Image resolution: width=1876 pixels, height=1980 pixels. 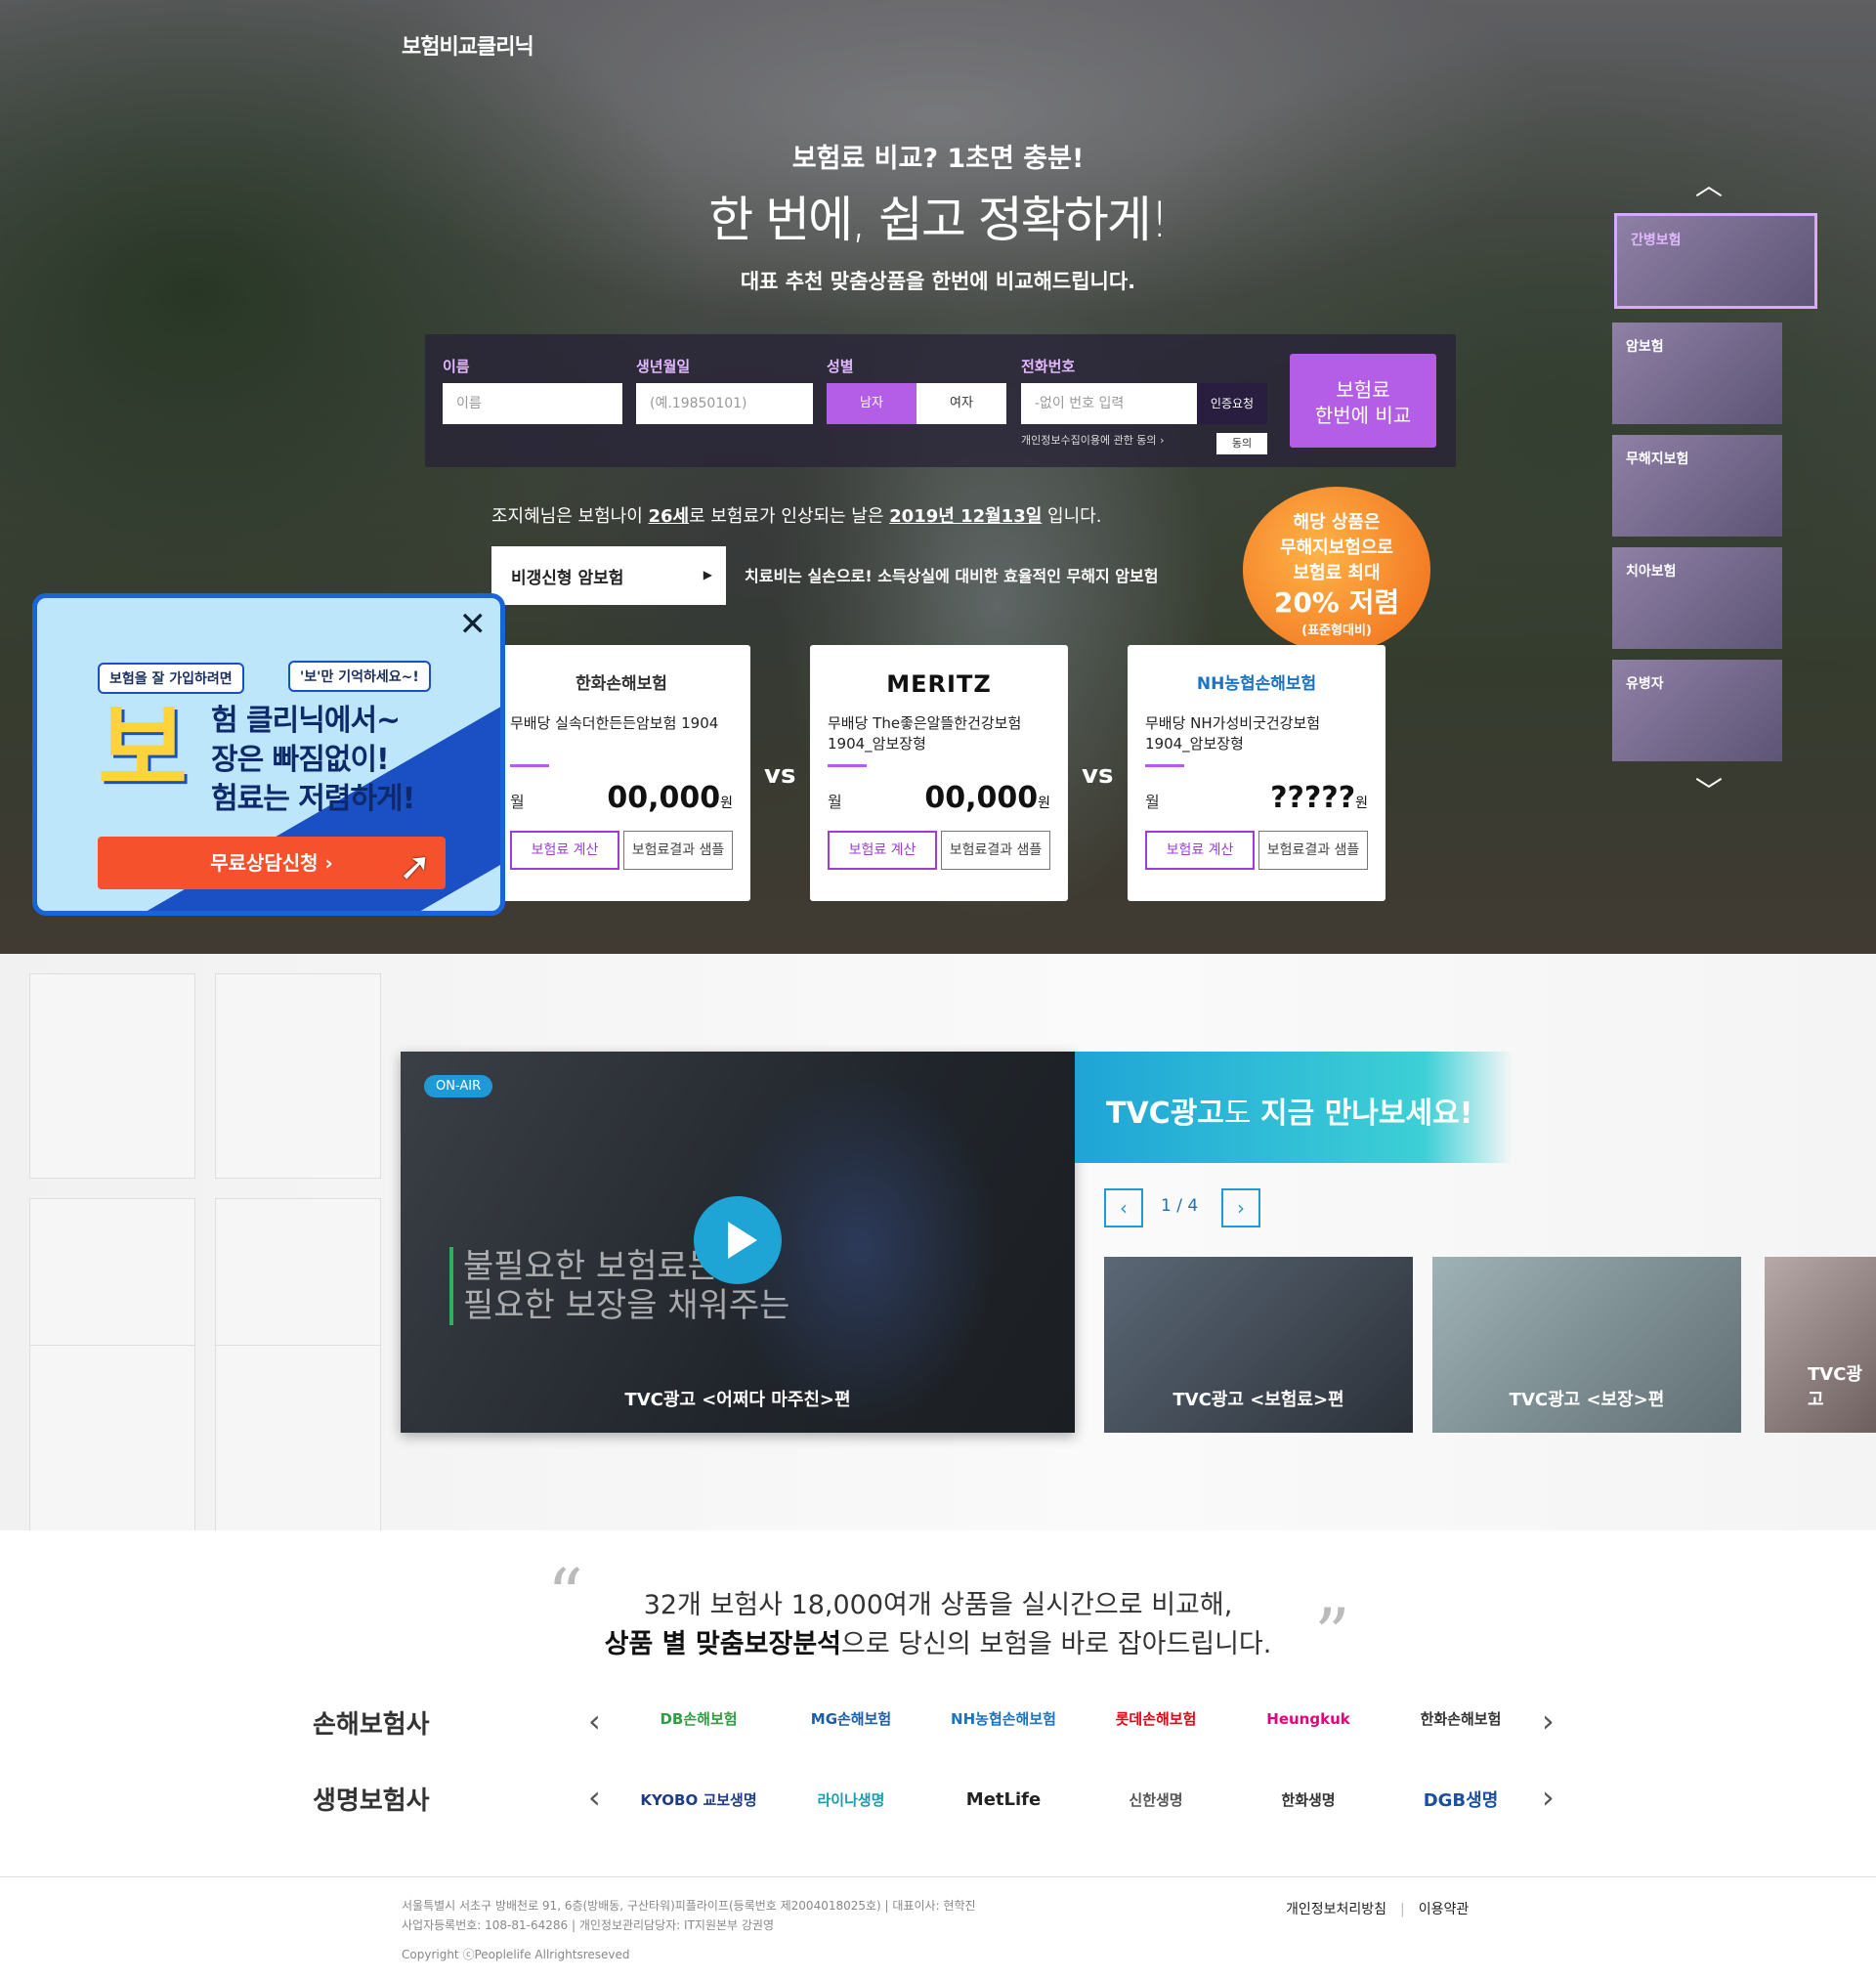 I want to click on logo-nh: NH농협손해보험, so click(x=1003, y=1719).